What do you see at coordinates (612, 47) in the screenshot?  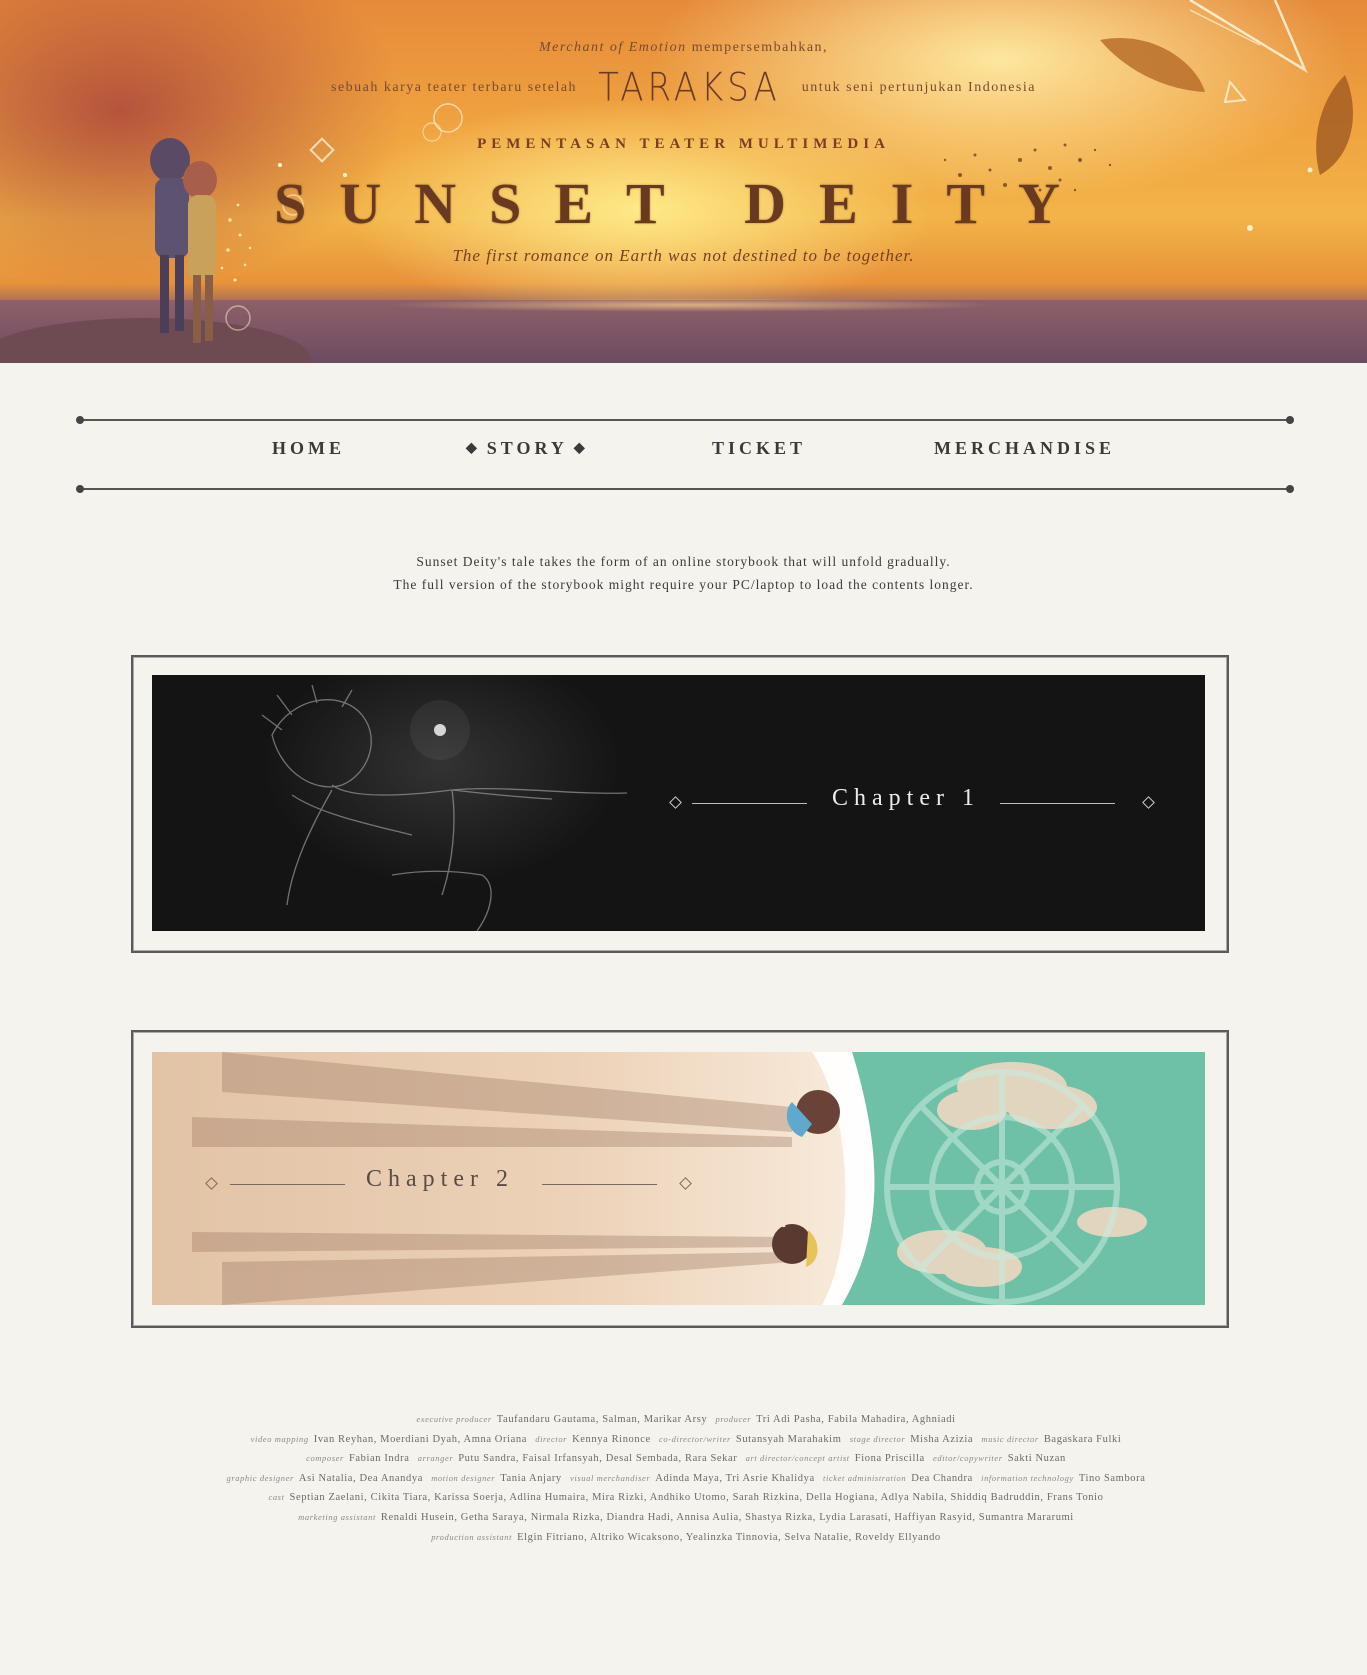 I see `presenter-name: Merchant of Emotion` at bounding box center [612, 47].